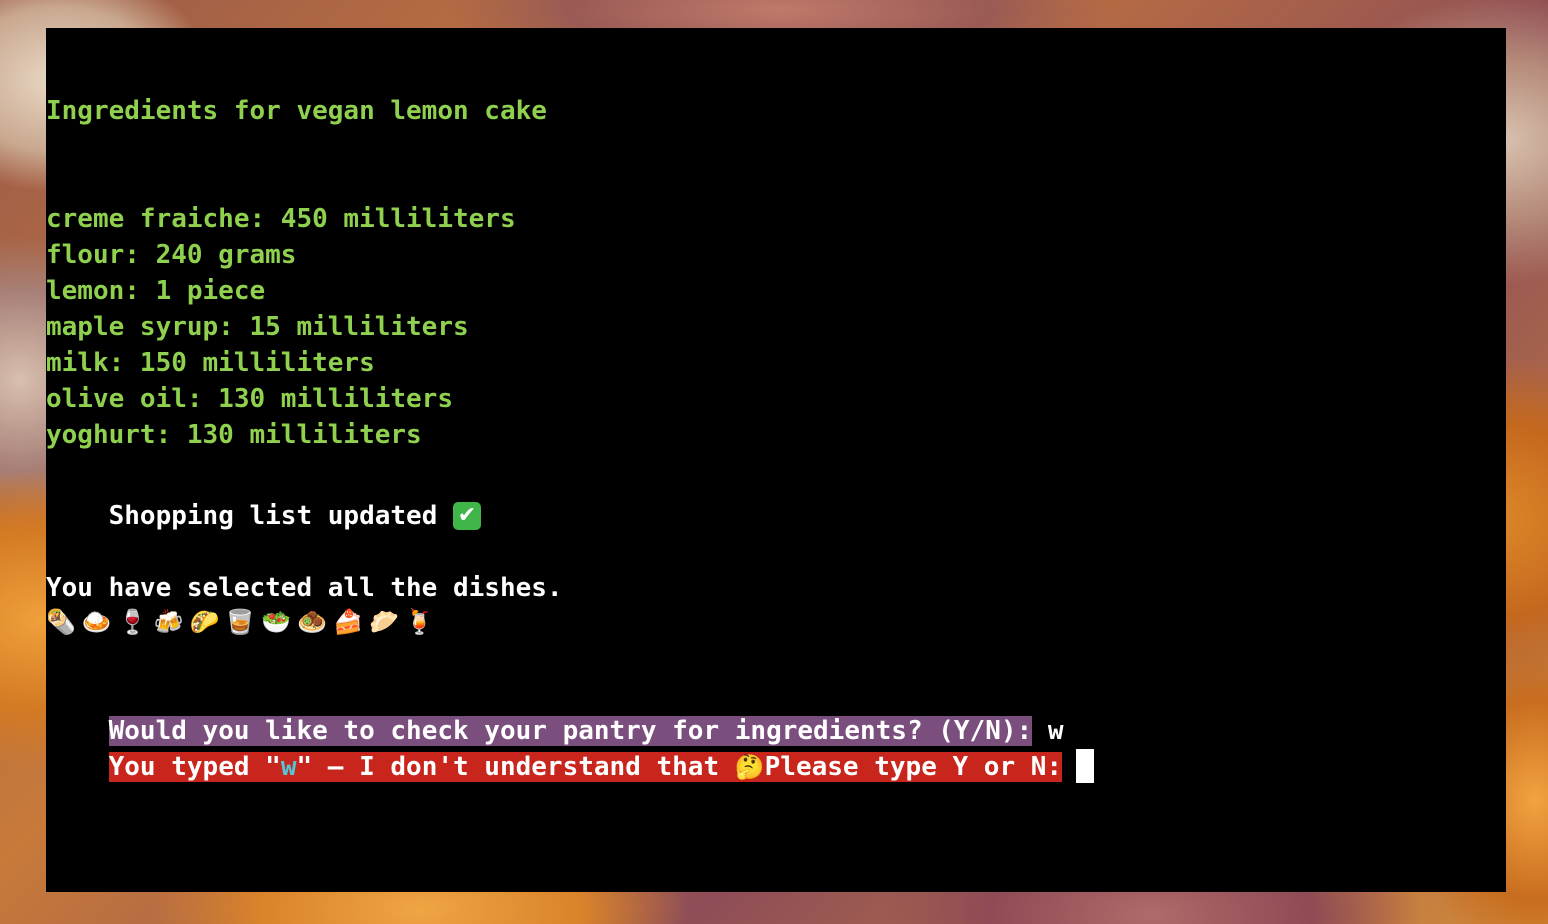 The height and width of the screenshot is (924, 1548). Describe the element at coordinates (249, 399) in the screenshot. I see `ingredient-line: olive oil: 130 milliliters` at that location.